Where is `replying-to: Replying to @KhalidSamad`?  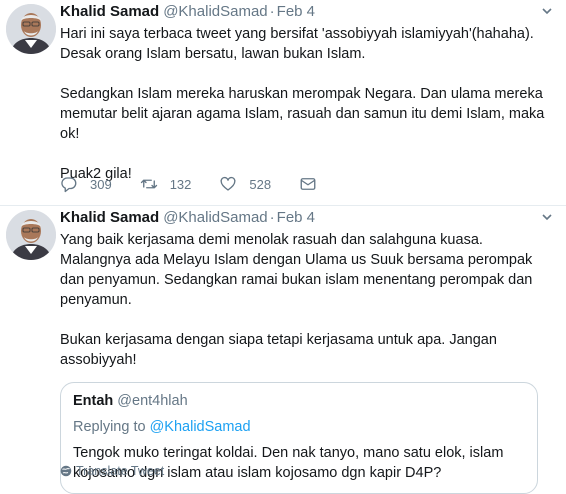
replying-to: Replying to @KhalidSamad is located at coordinates (299, 427).